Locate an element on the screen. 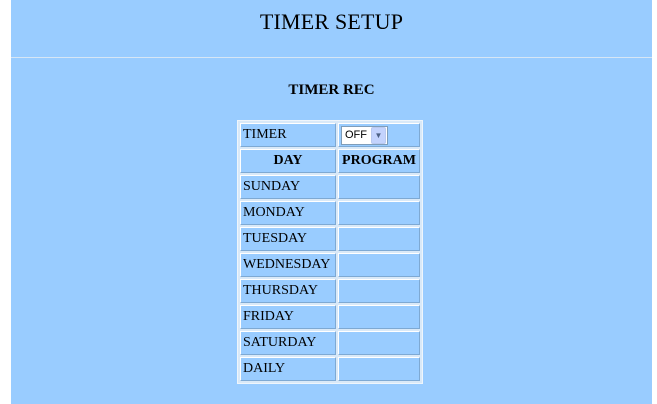  table-row: TUESDAY is located at coordinates (330, 239).